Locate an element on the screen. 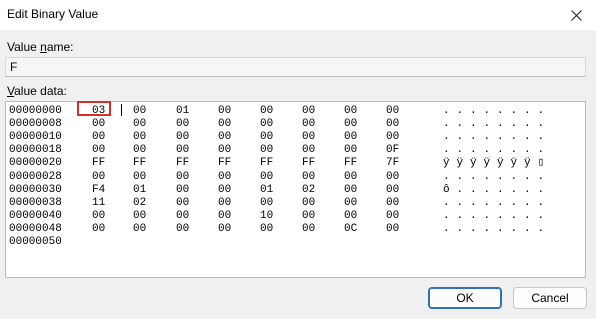 The image size is (596, 319). close-button is located at coordinates (576, 15).